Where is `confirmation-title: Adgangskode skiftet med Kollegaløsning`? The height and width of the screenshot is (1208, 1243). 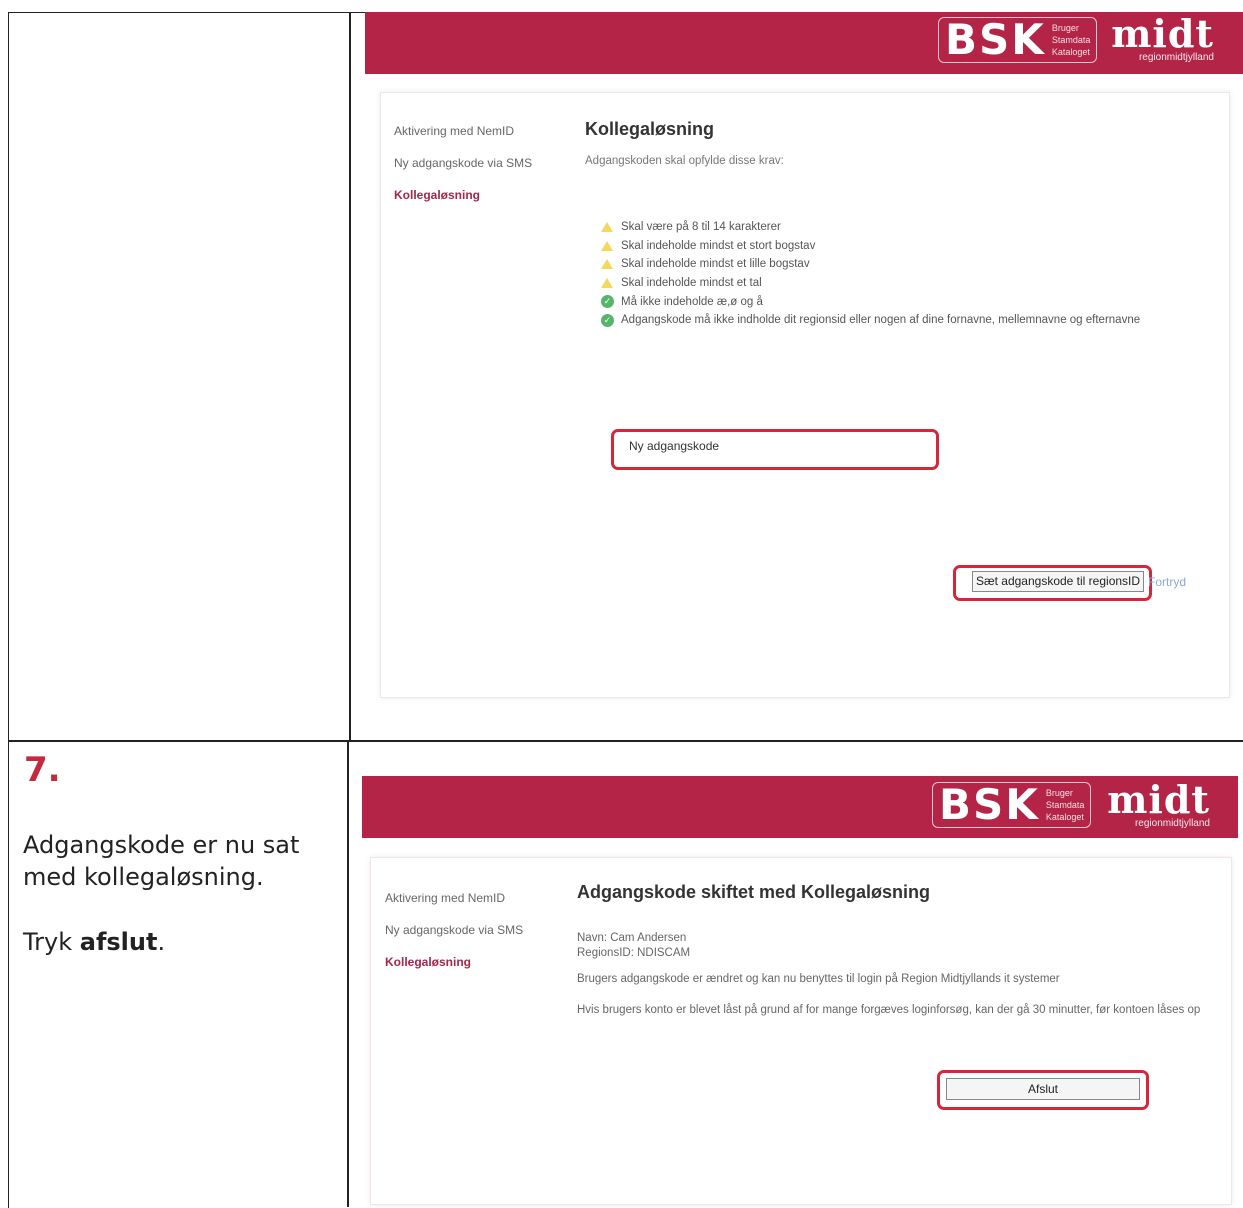
confirmation-title: Adgangskode skiftet med Kollegaløsning is located at coordinates (754, 892).